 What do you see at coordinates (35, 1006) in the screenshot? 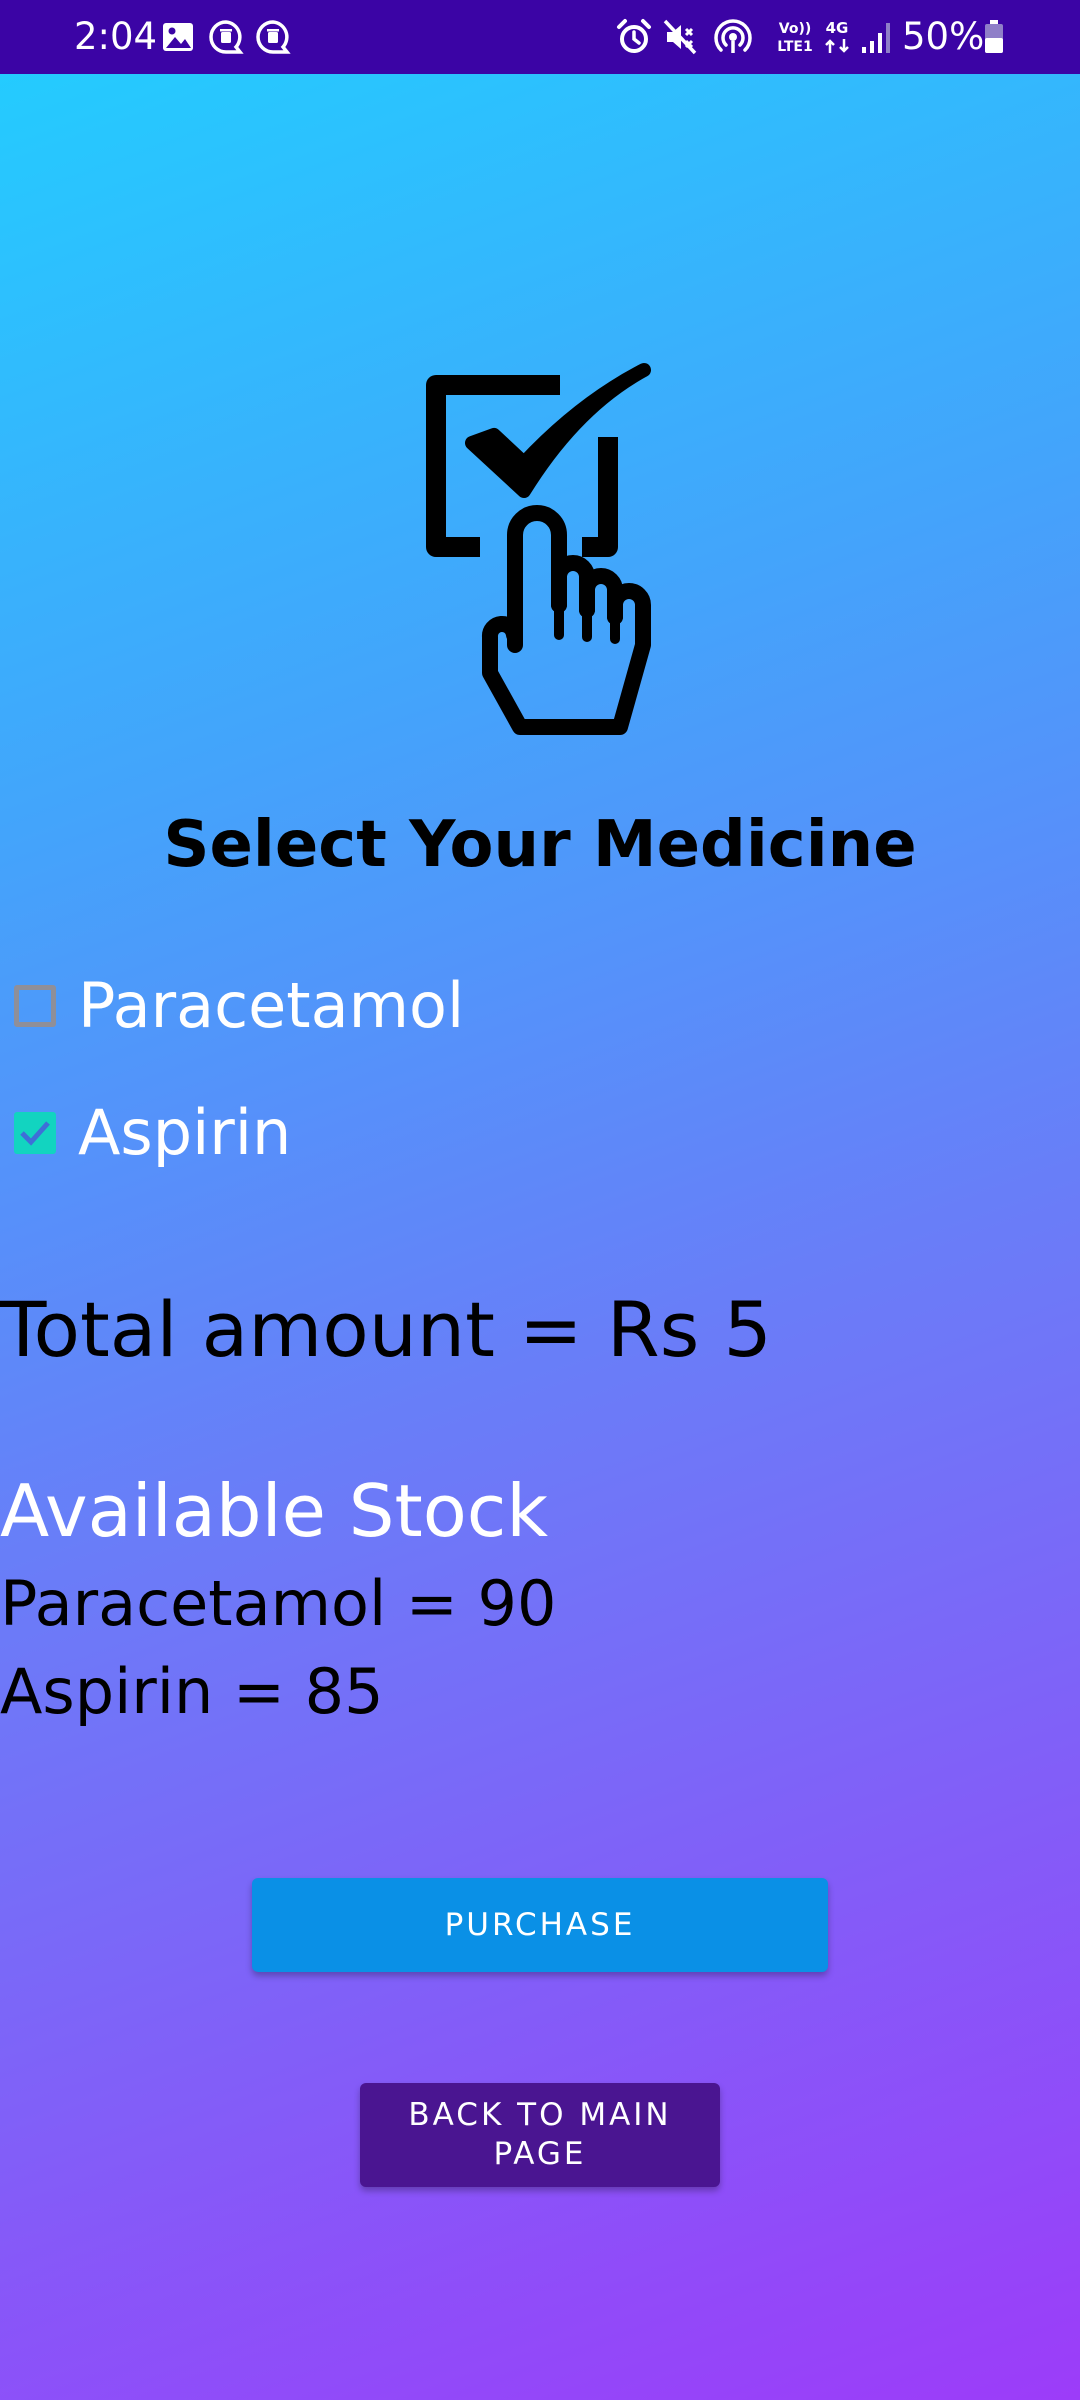
I see `unchecked-checkbox-icon` at bounding box center [35, 1006].